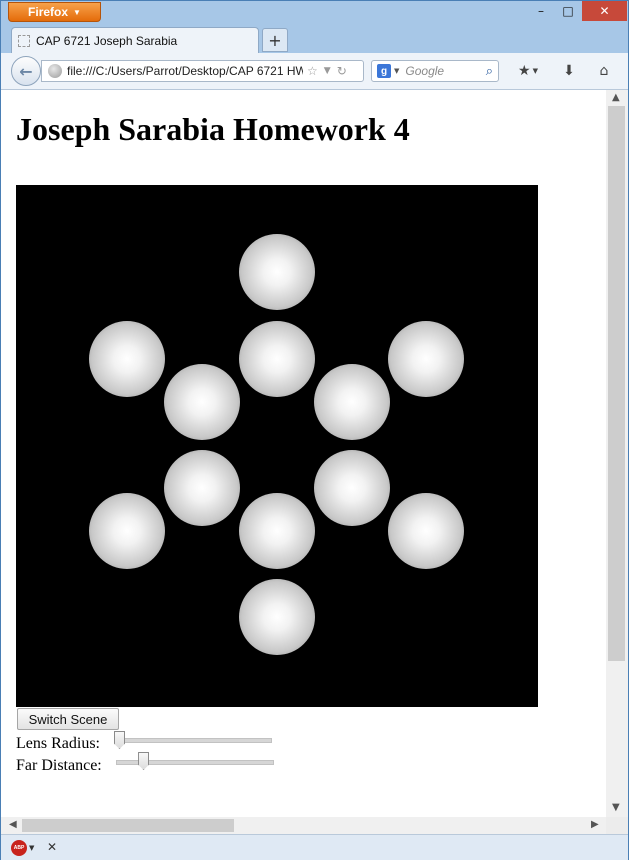 This screenshot has height=860, width=629. What do you see at coordinates (568, 11) in the screenshot?
I see `maximize-button: □` at bounding box center [568, 11].